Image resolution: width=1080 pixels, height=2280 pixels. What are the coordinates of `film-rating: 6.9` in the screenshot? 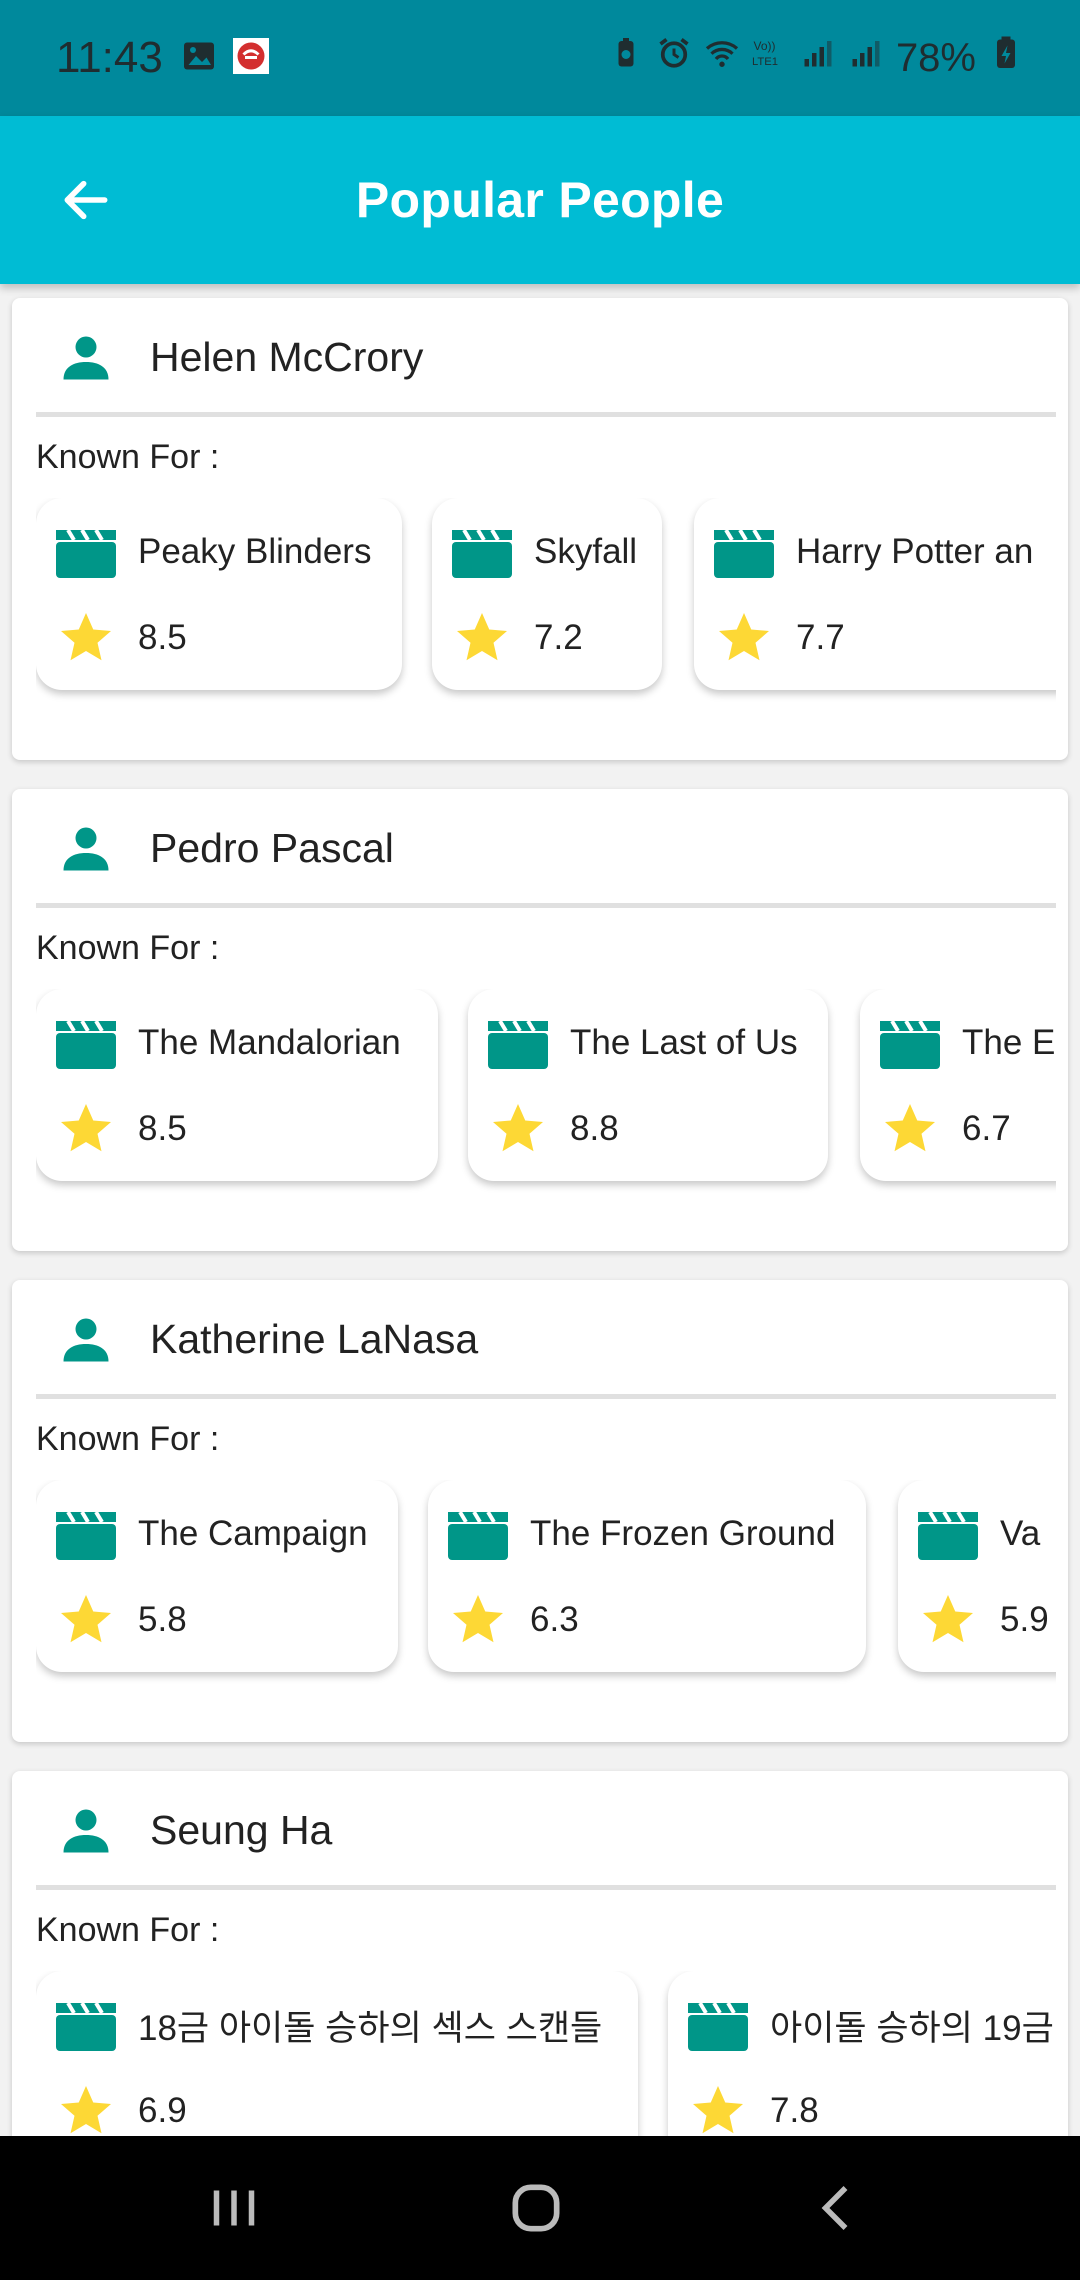 It's located at (162, 2110).